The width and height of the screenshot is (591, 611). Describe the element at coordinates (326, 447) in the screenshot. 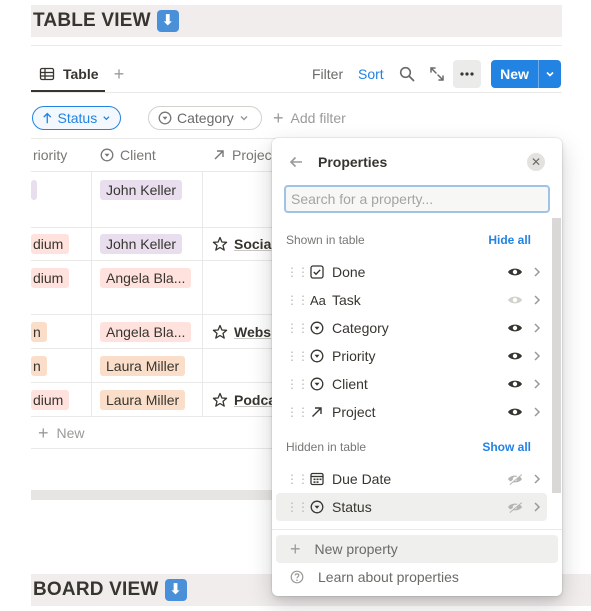

I see `hidden-in-table-label: Hidden in table` at that location.